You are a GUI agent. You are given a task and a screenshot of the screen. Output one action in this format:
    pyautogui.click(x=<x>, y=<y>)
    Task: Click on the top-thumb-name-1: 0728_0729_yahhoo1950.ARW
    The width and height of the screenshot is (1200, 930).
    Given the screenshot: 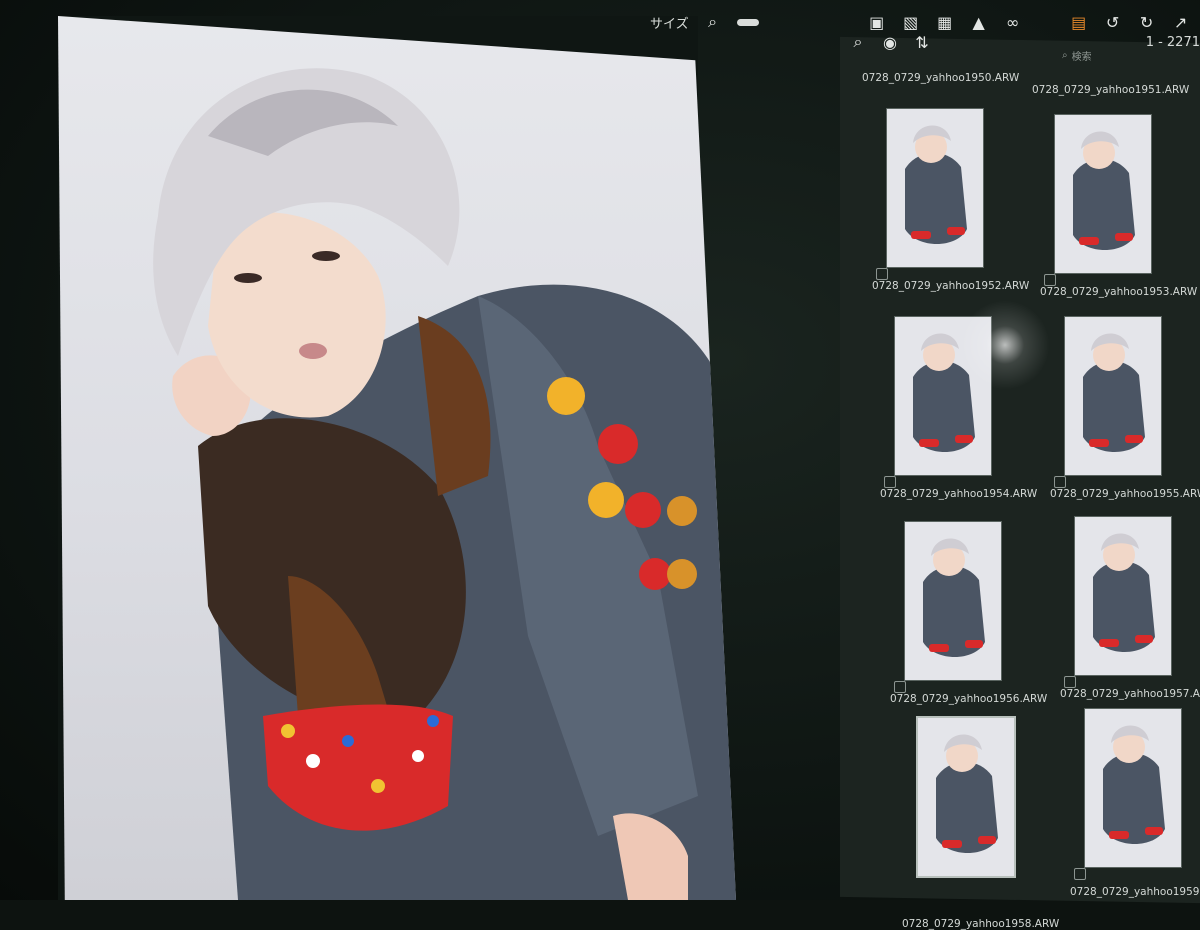 What is the action you would take?
    pyautogui.click(x=941, y=78)
    